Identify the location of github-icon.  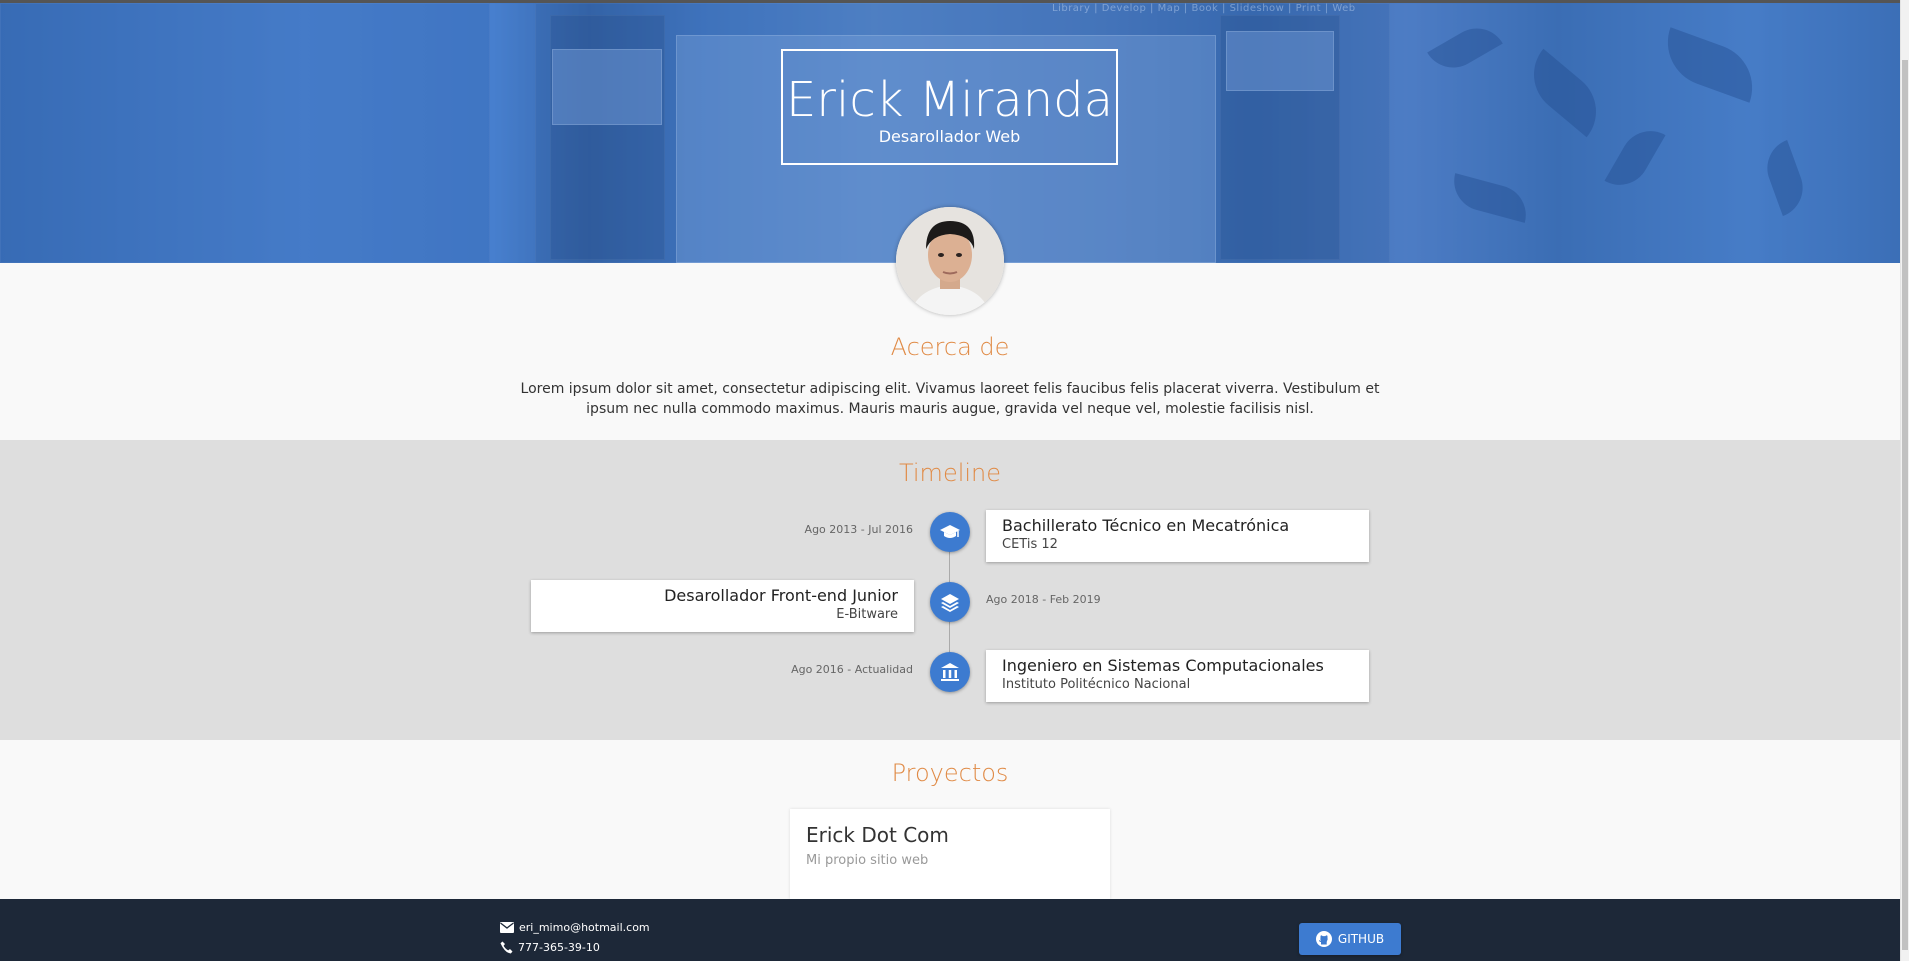
(1323, 939).